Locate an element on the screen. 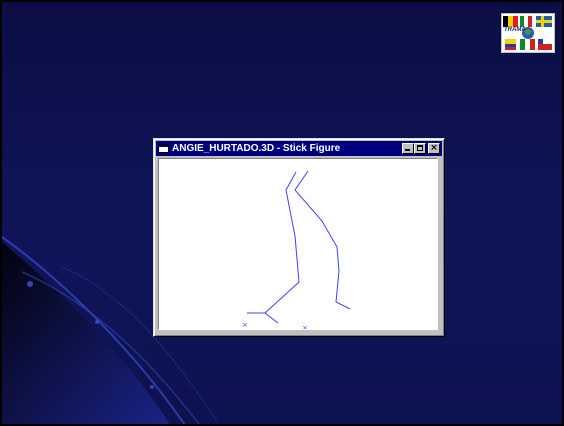 The image size is (564, 426). trama-logo: TRAMA is located at coordinates (528, 33).